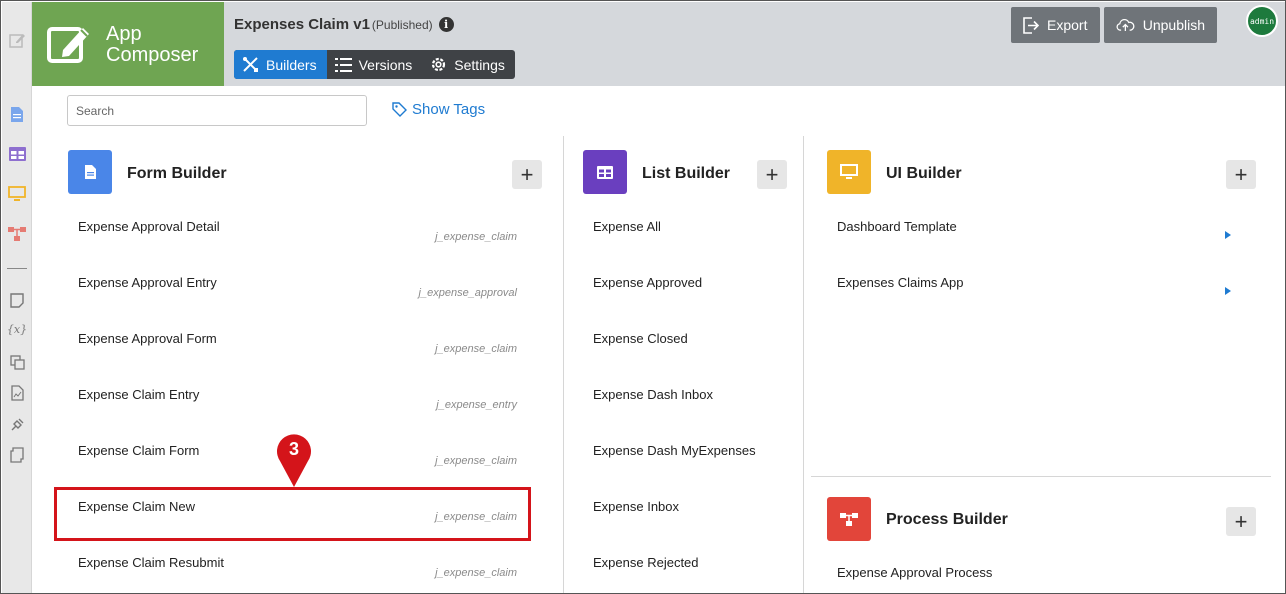 The width and height of the screenshot is (1286, 594). Describe the element at coordinates (527, 174) in the screenshot. I see `add-form-button: +` at that location.